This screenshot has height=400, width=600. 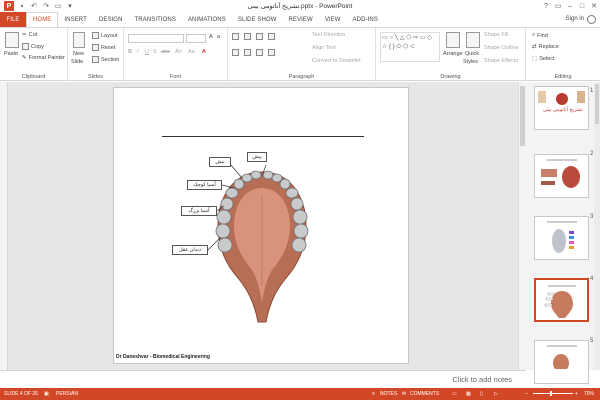 What do you see at coordinates (470, 62) in the screenshot?
I see `quick-styles-button-line2: Styles` at bounding box center [470, 62].